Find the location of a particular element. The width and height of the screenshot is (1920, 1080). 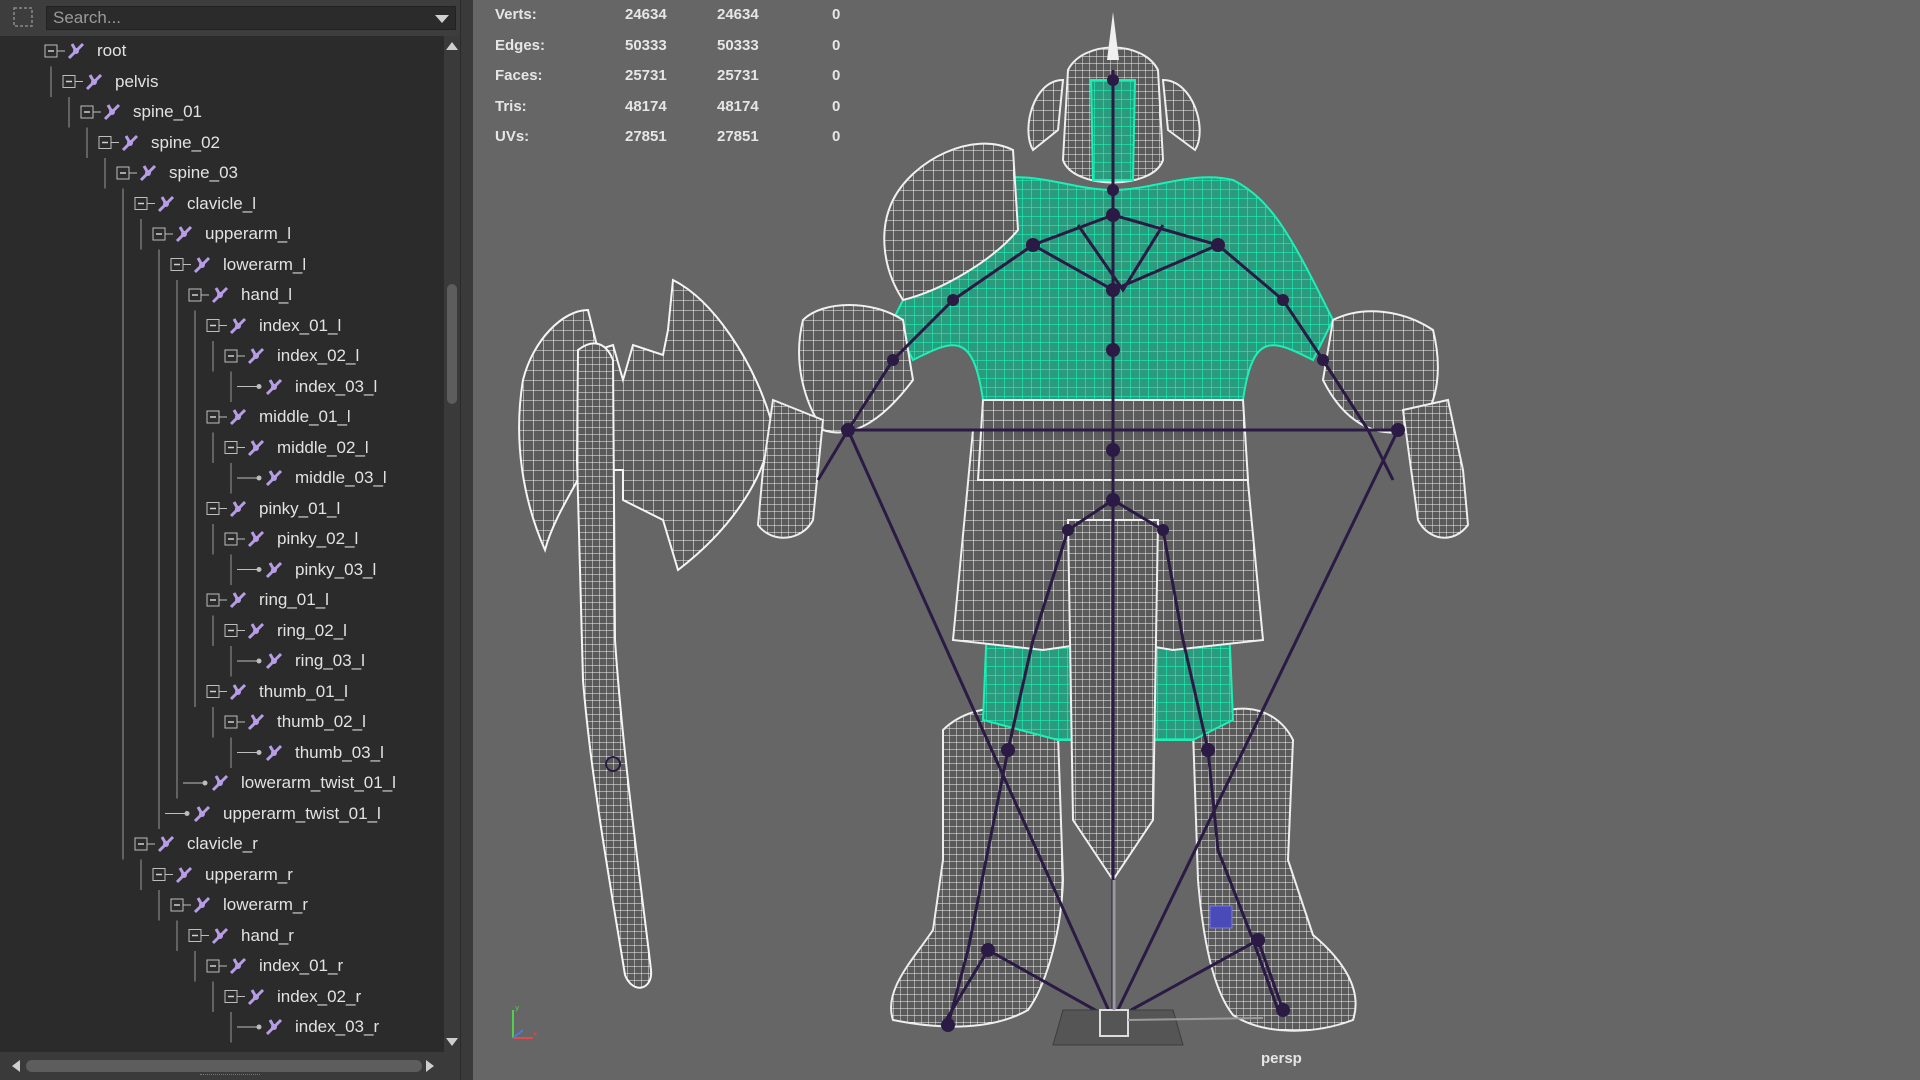

vertical-scroll-thumb is located at coordinates (452, 344).